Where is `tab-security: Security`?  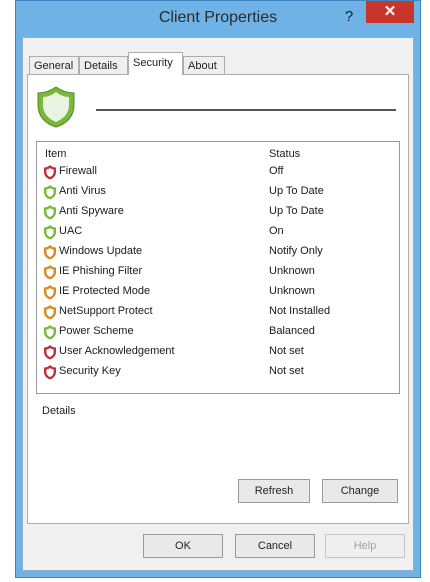 tab-security: Security is located at coordinates (155, 63).